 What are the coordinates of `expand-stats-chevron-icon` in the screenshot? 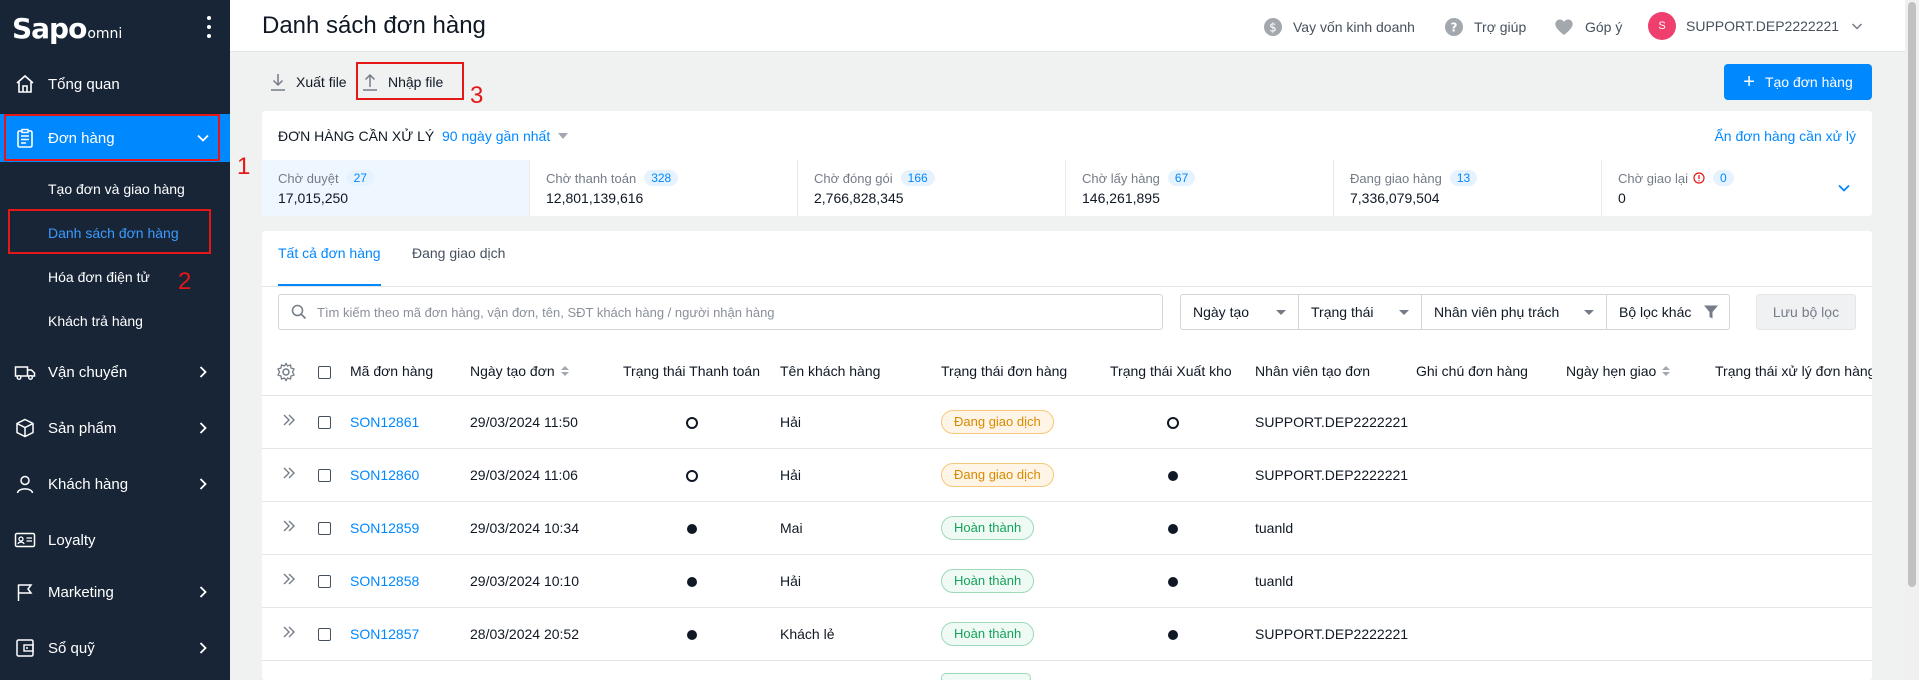 It's located at (1844, 188).